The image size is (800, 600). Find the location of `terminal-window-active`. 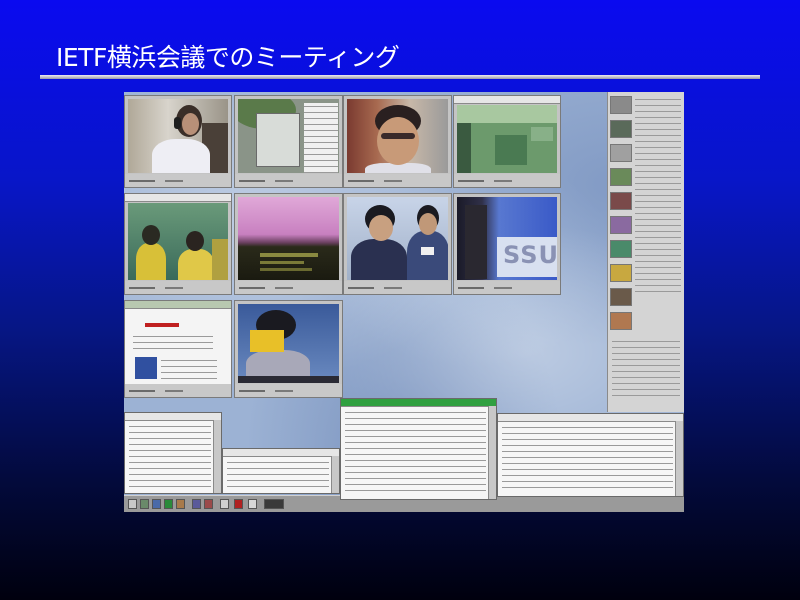

terminal-window-active is located at coordinates (418, 449).